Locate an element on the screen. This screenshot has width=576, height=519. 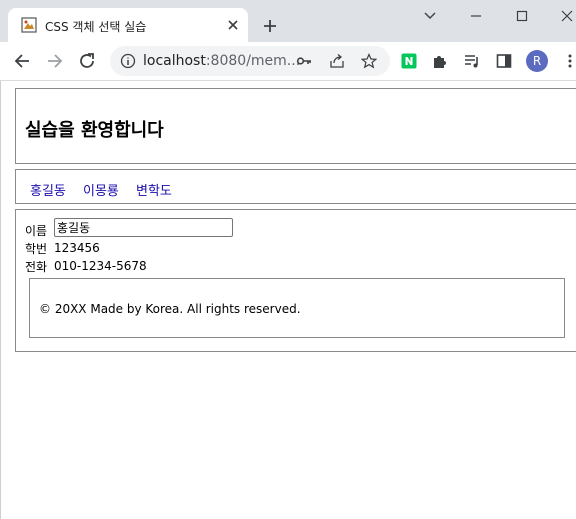
page-title: 실습을 환영합니다 is located at coordinates (94, 130).